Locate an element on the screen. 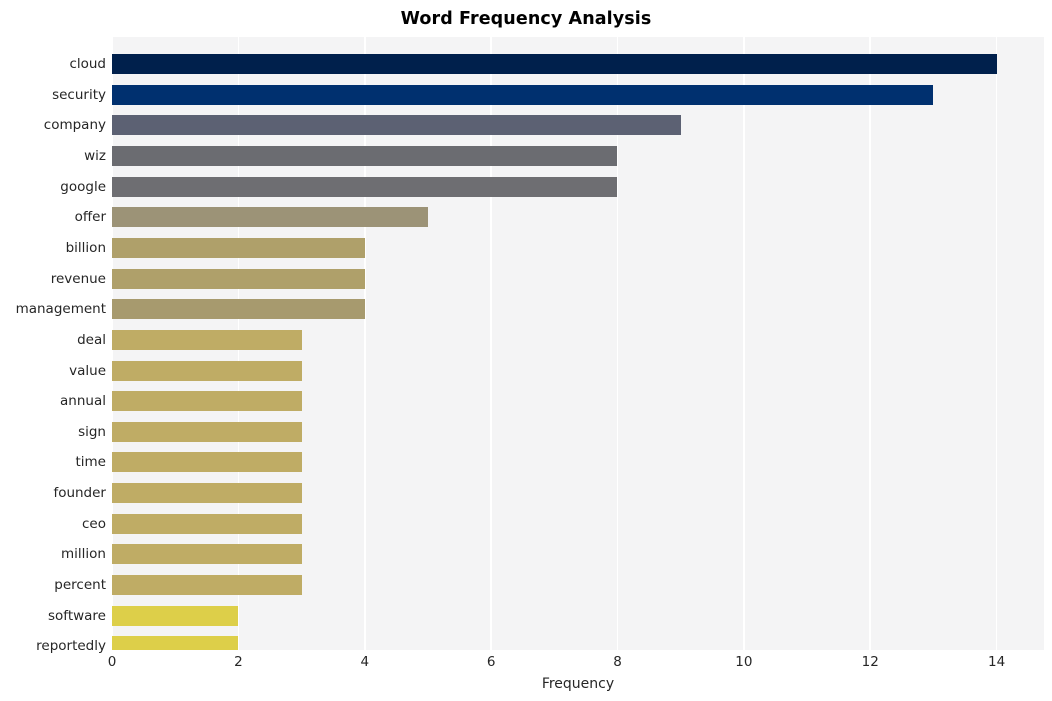 The width and height of the screenshot is (1052, 701). x-tick-label-0: 0 is located at coordinates (112, 662).